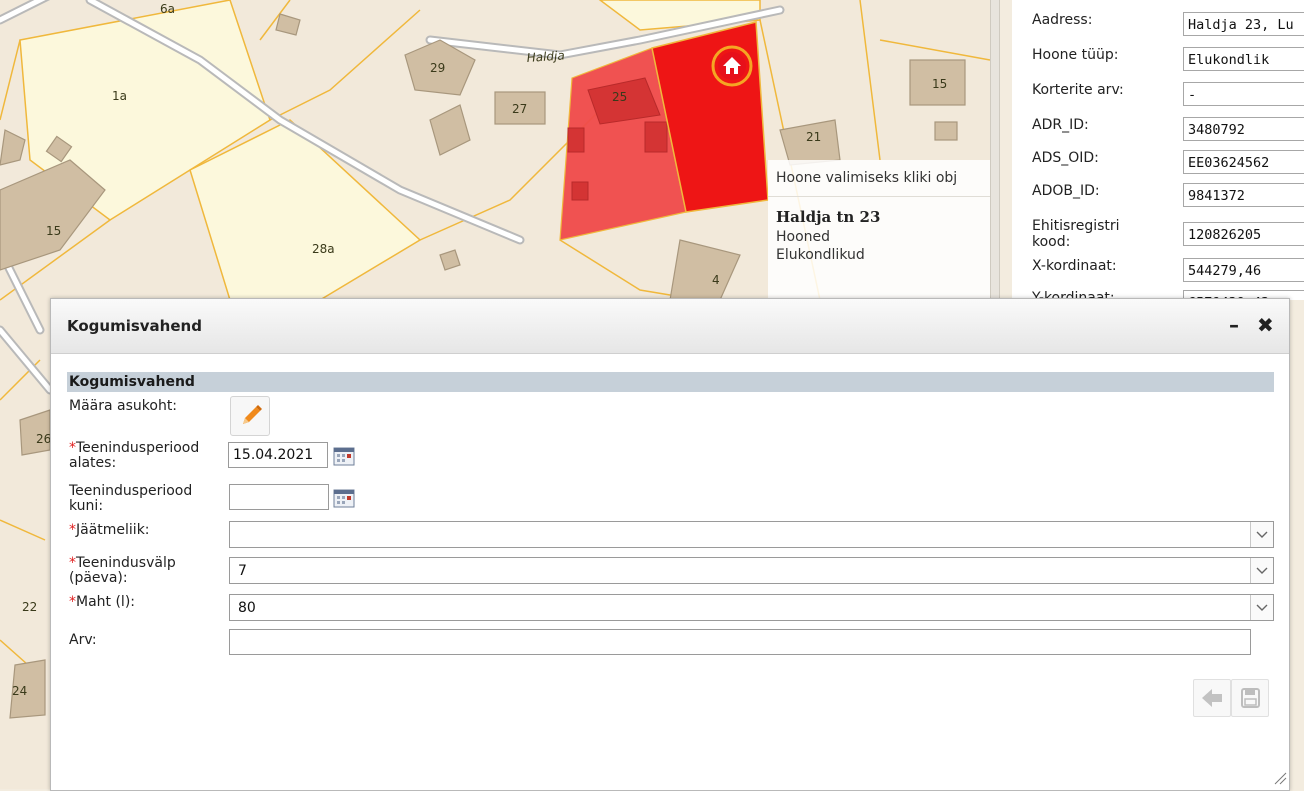 This screenshot has height=791, width=1304. Describe the element at coordinates (1076, 234) in the screenshot. I see `attr-label: Ehitisregistri kood:` at that location.